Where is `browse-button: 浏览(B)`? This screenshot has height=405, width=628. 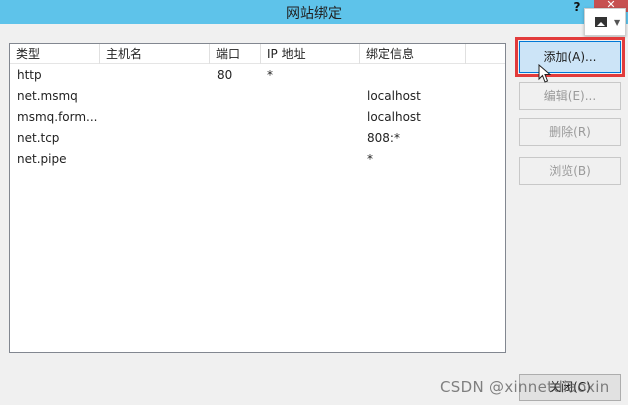 browse-button: 浏览(B) is located at coordinates (570, 171).